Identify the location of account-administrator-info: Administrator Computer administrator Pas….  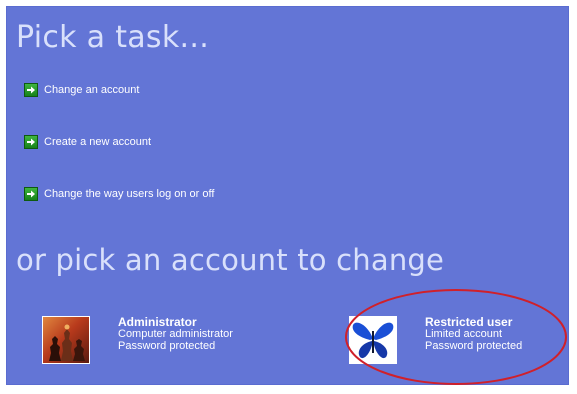
(175, 334).